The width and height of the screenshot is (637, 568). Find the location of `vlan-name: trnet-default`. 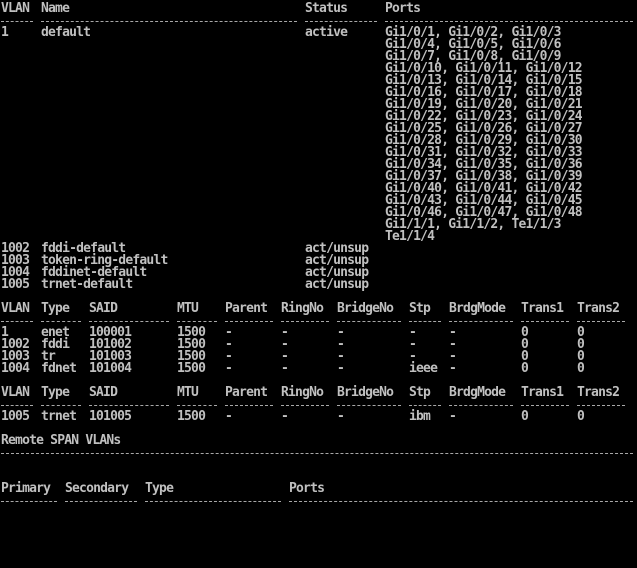

vlan-name: trnet-default is located at coordinates (87, 284).